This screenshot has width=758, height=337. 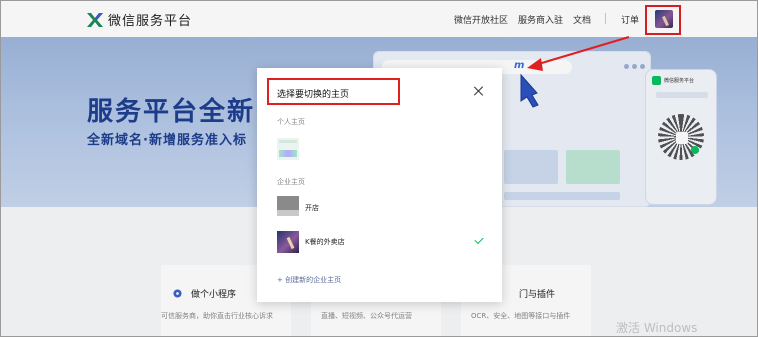 I want to click on enterprise-thumbnail-base, so click(x=288, y=213).